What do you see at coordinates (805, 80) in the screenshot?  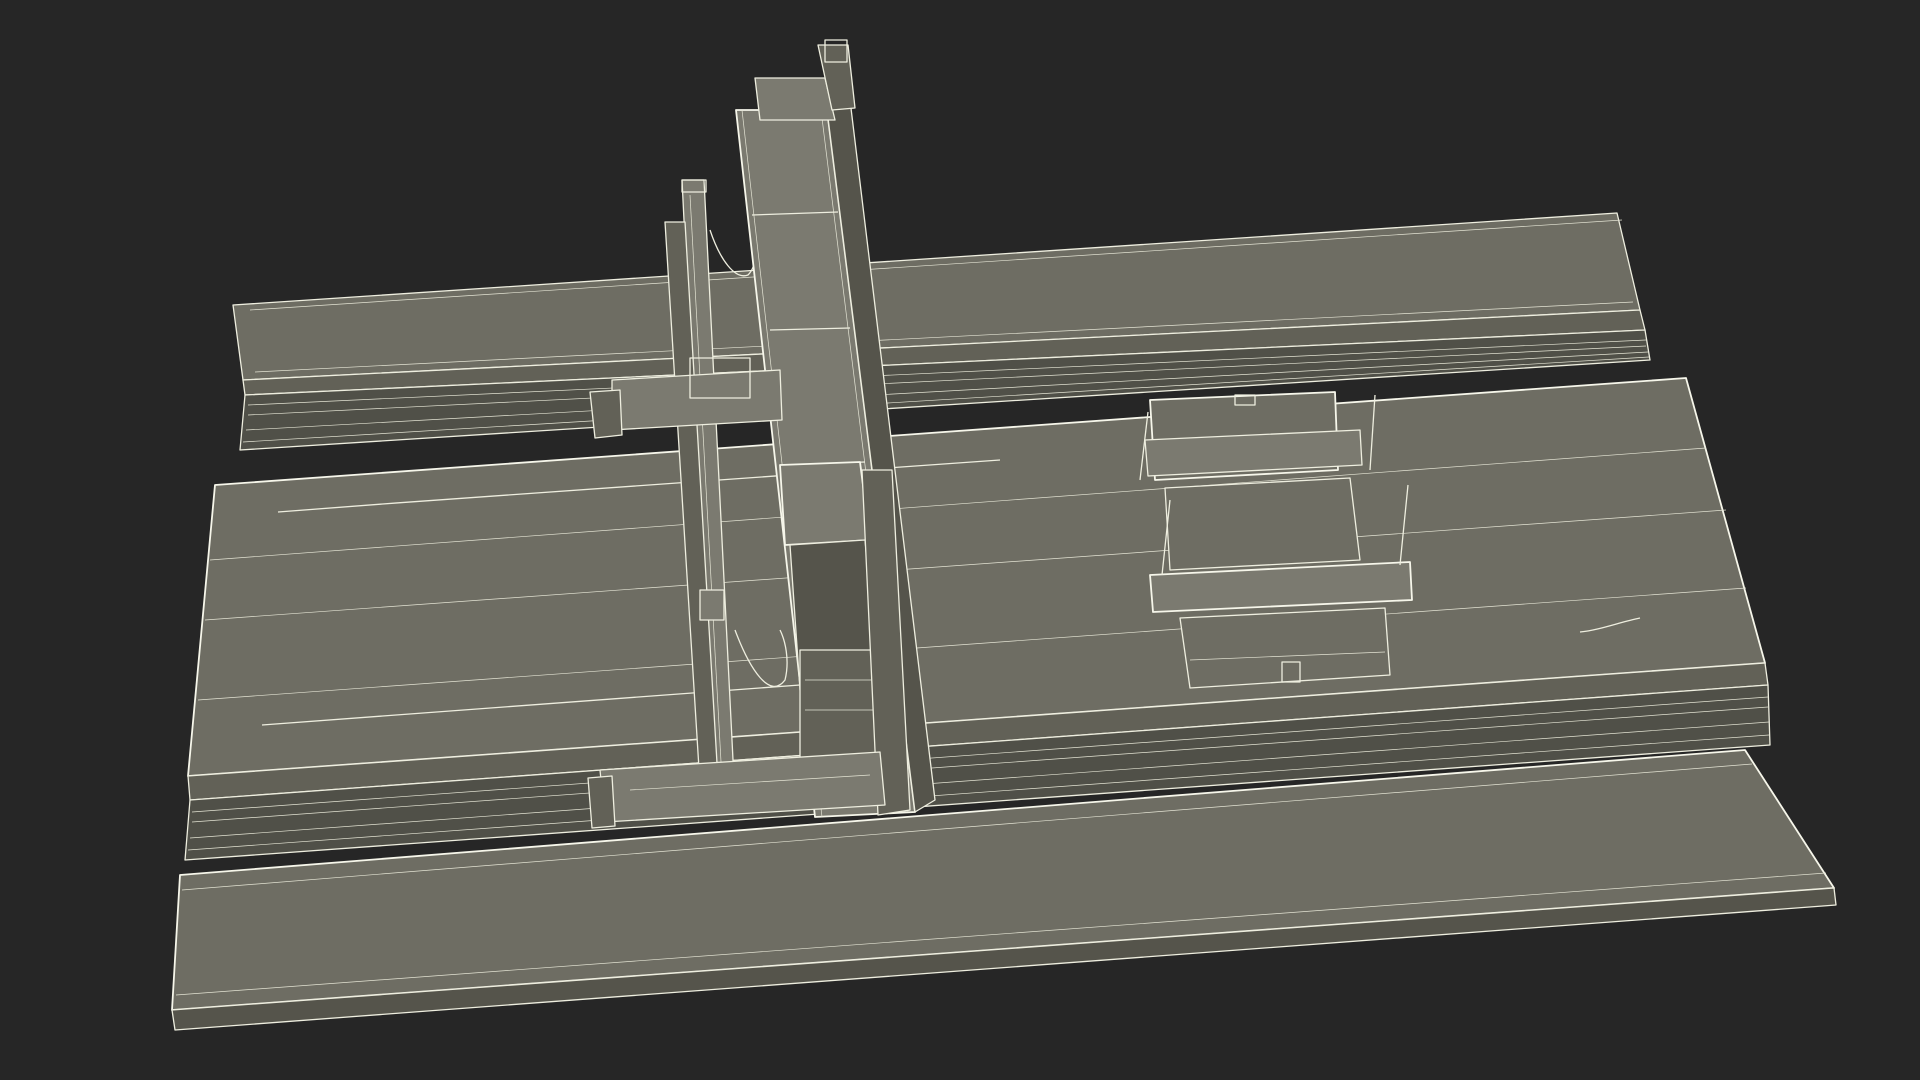 I see `top-motor-block` at bounding box center [805, 80].